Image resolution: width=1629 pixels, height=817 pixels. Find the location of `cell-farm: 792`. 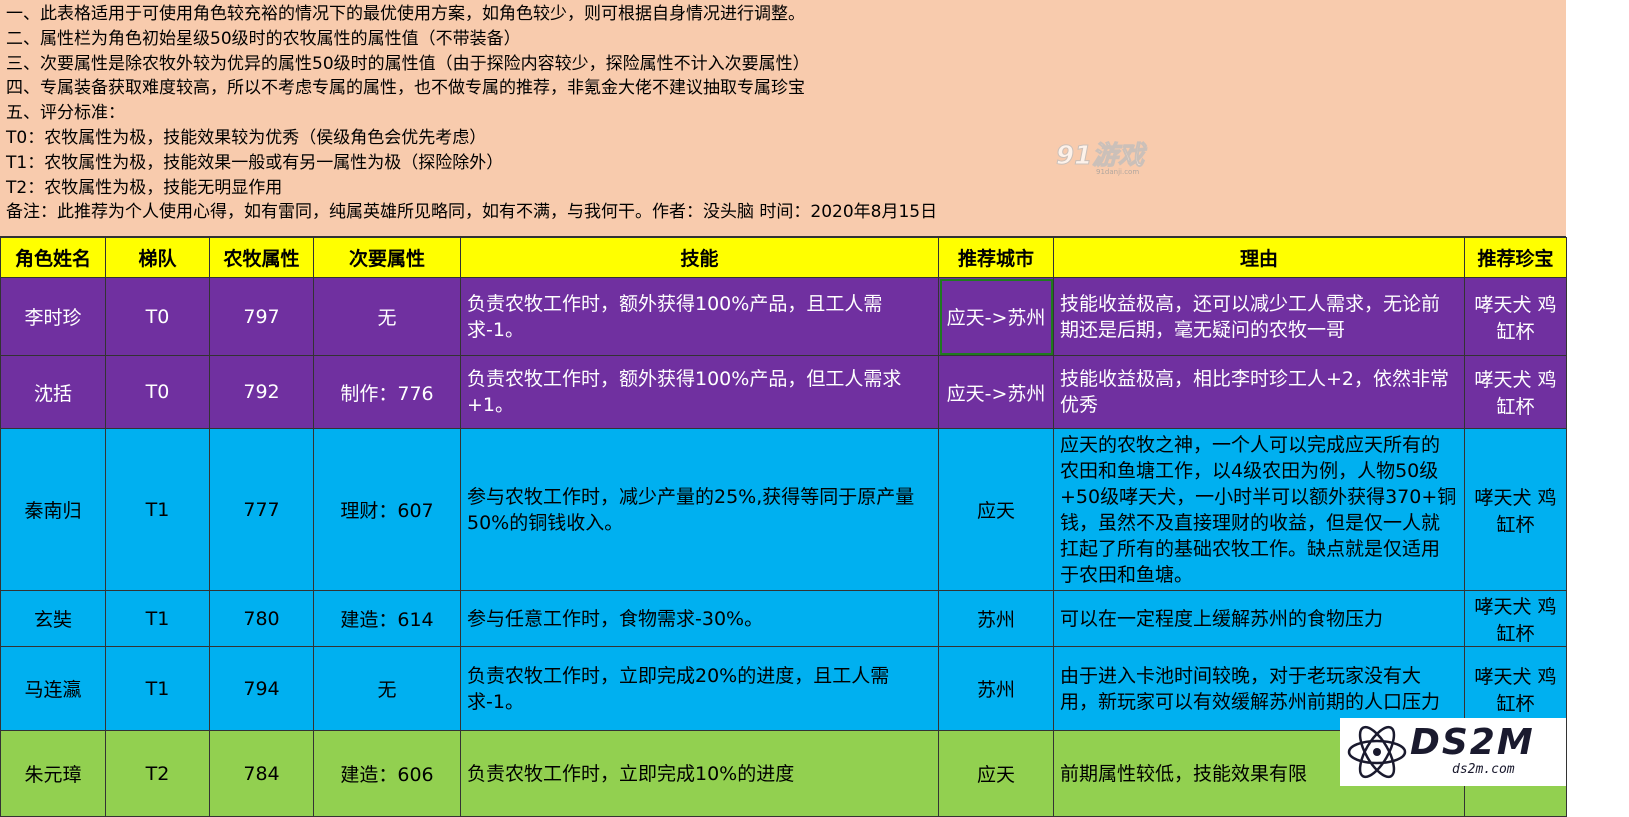

cell-farm: 792 is located at coordinates (261, 392).